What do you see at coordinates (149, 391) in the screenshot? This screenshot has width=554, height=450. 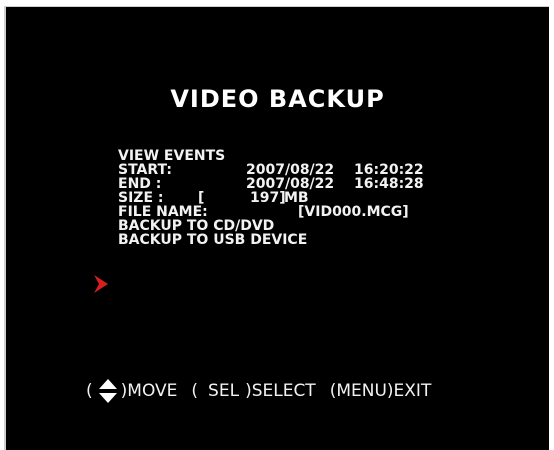 I see `move-hint: )MOVE` at bounding box center [149, 391].